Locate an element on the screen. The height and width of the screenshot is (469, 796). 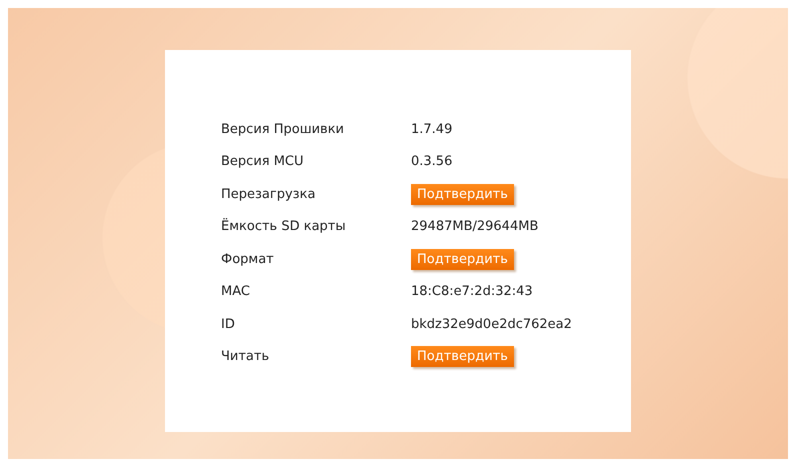
setting-label: Версия Прошивки is located at coordinates (283, 129).